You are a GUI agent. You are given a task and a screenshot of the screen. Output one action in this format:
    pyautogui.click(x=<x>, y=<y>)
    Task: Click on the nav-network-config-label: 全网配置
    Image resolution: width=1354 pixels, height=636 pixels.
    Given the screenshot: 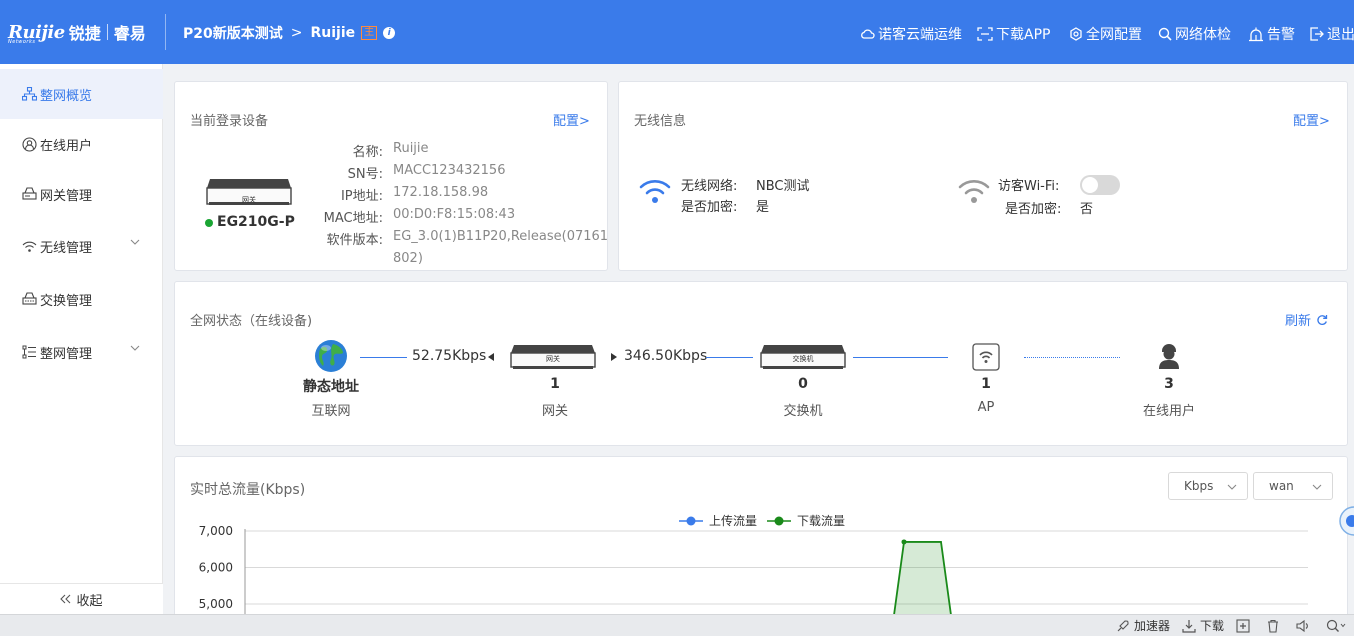 What is the action you would take?
    pyautogui.click(x=1114, y=35)
    